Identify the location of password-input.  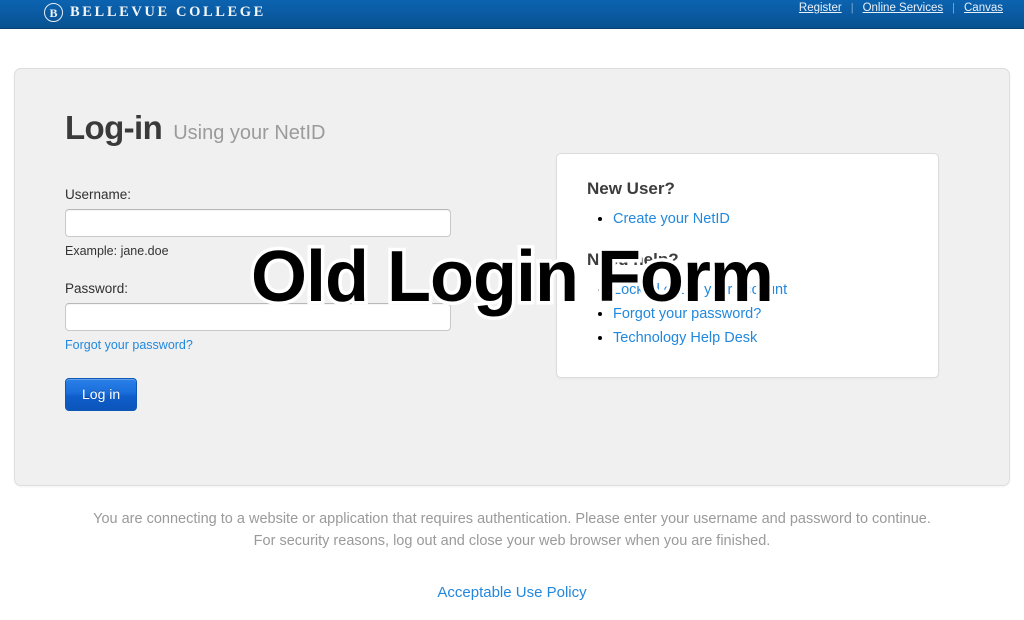
(258, 317).